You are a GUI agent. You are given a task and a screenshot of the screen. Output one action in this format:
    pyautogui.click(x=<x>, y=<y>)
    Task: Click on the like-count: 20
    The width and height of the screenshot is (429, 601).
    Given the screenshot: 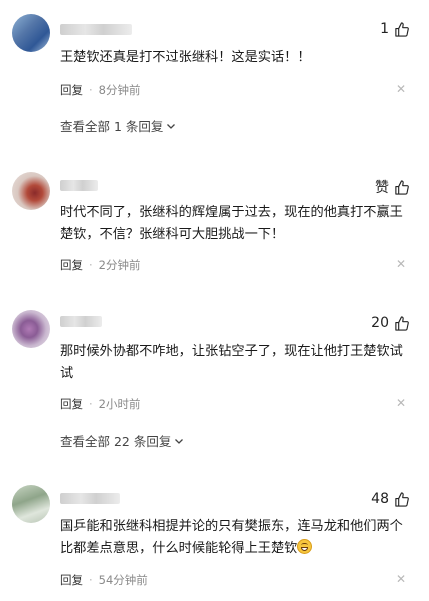 What is the action you would take?
    pyautogui.click(x=380, y=323)
    